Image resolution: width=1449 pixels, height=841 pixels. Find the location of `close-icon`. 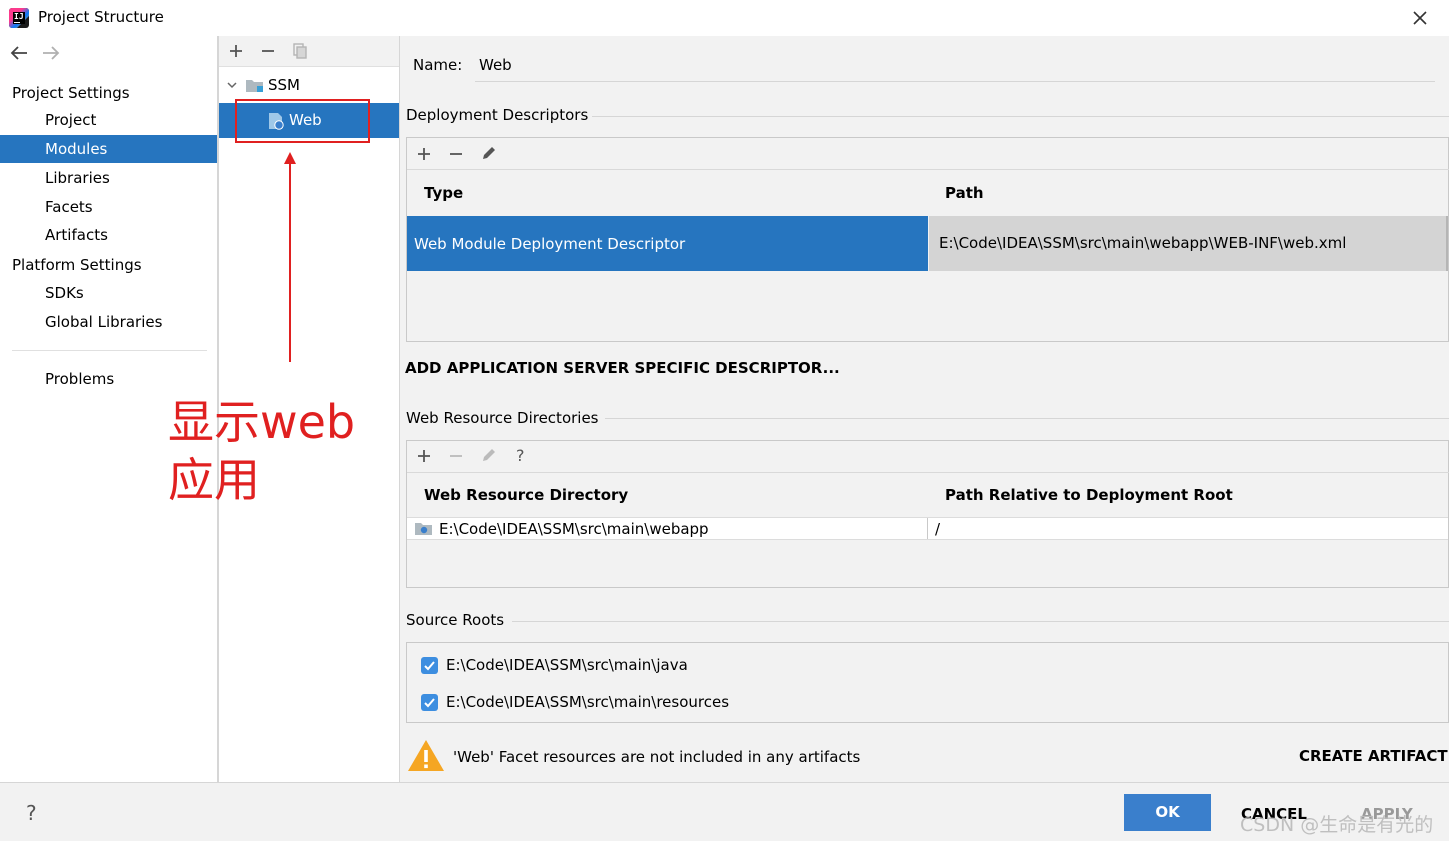

close-icon is located at coordinates (1420, 18).